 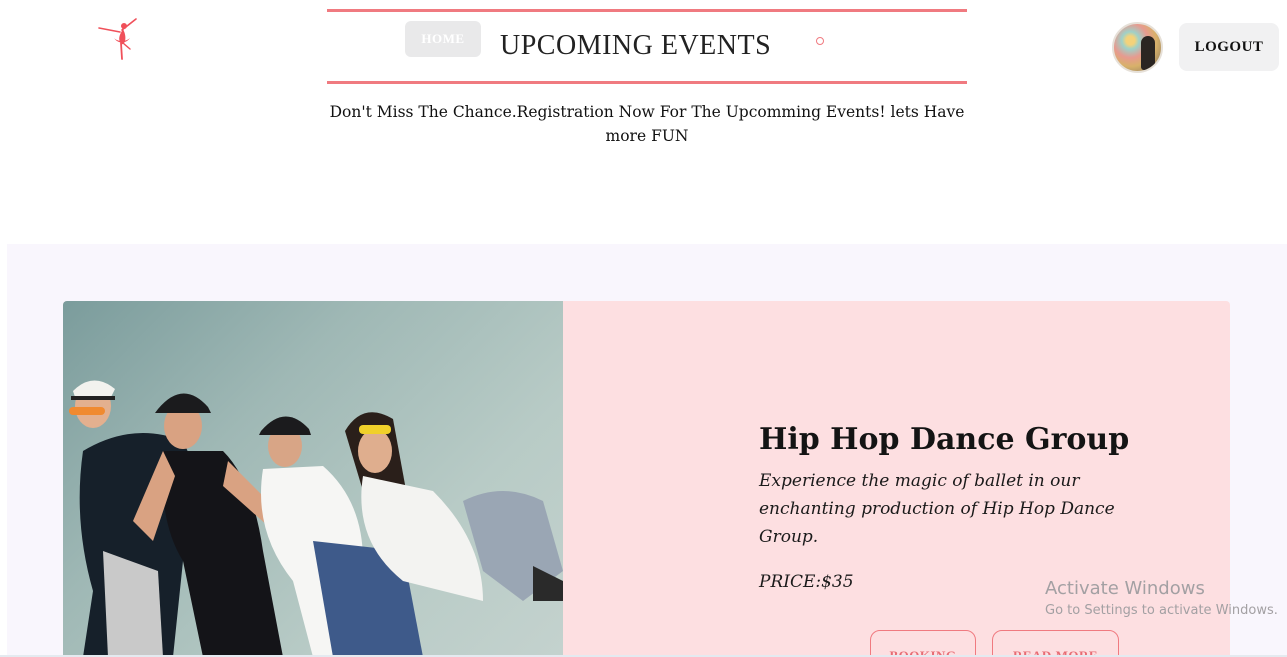 I want to click on activate-windows-subtitle: Go to Settings to activate Windows., so click(x=1161, y=610).